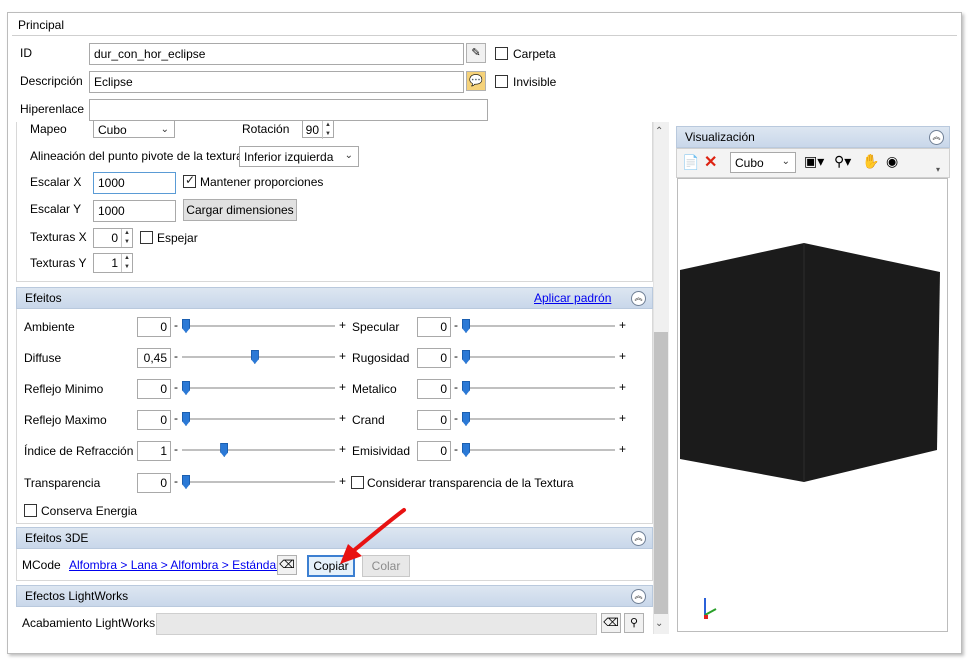 The width and height of the screenshot is (971, 662). I want to click on acabamento-label: Acabamiento LightWorks, so click(89, 623).